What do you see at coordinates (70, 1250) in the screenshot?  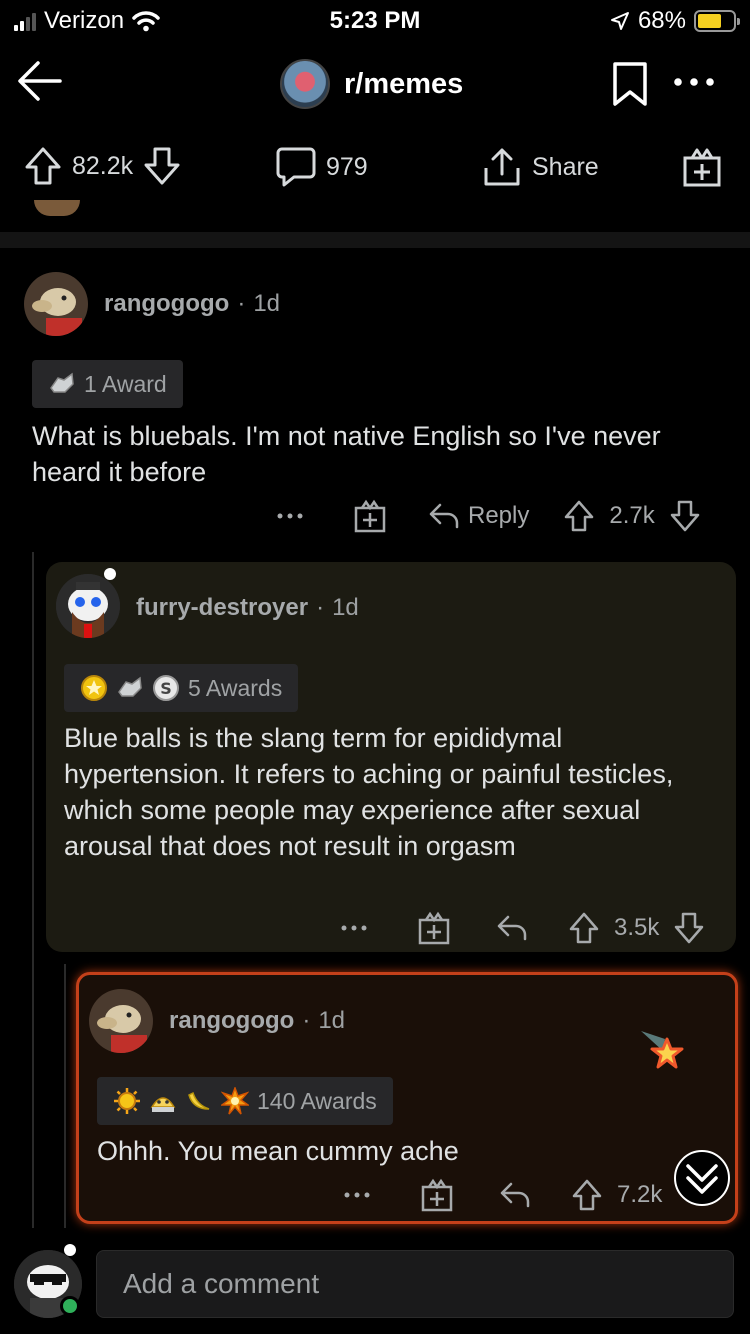 I see `avatar-badge-dot` at bounding box center [70, 1250].